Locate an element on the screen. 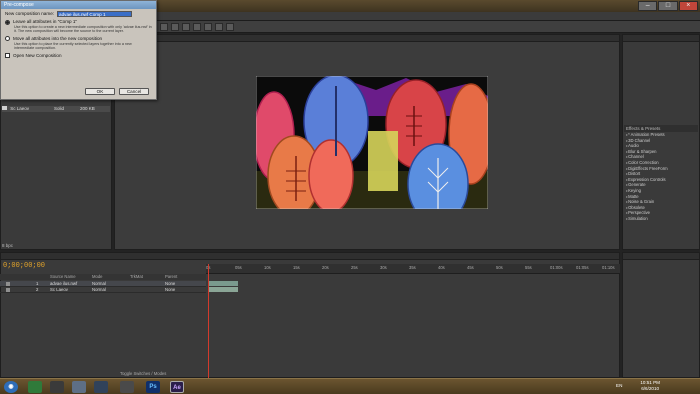 The width and height of the screenshot is (700, 394). dialog-title: Pre-compose is located at coordinates (78, 5).